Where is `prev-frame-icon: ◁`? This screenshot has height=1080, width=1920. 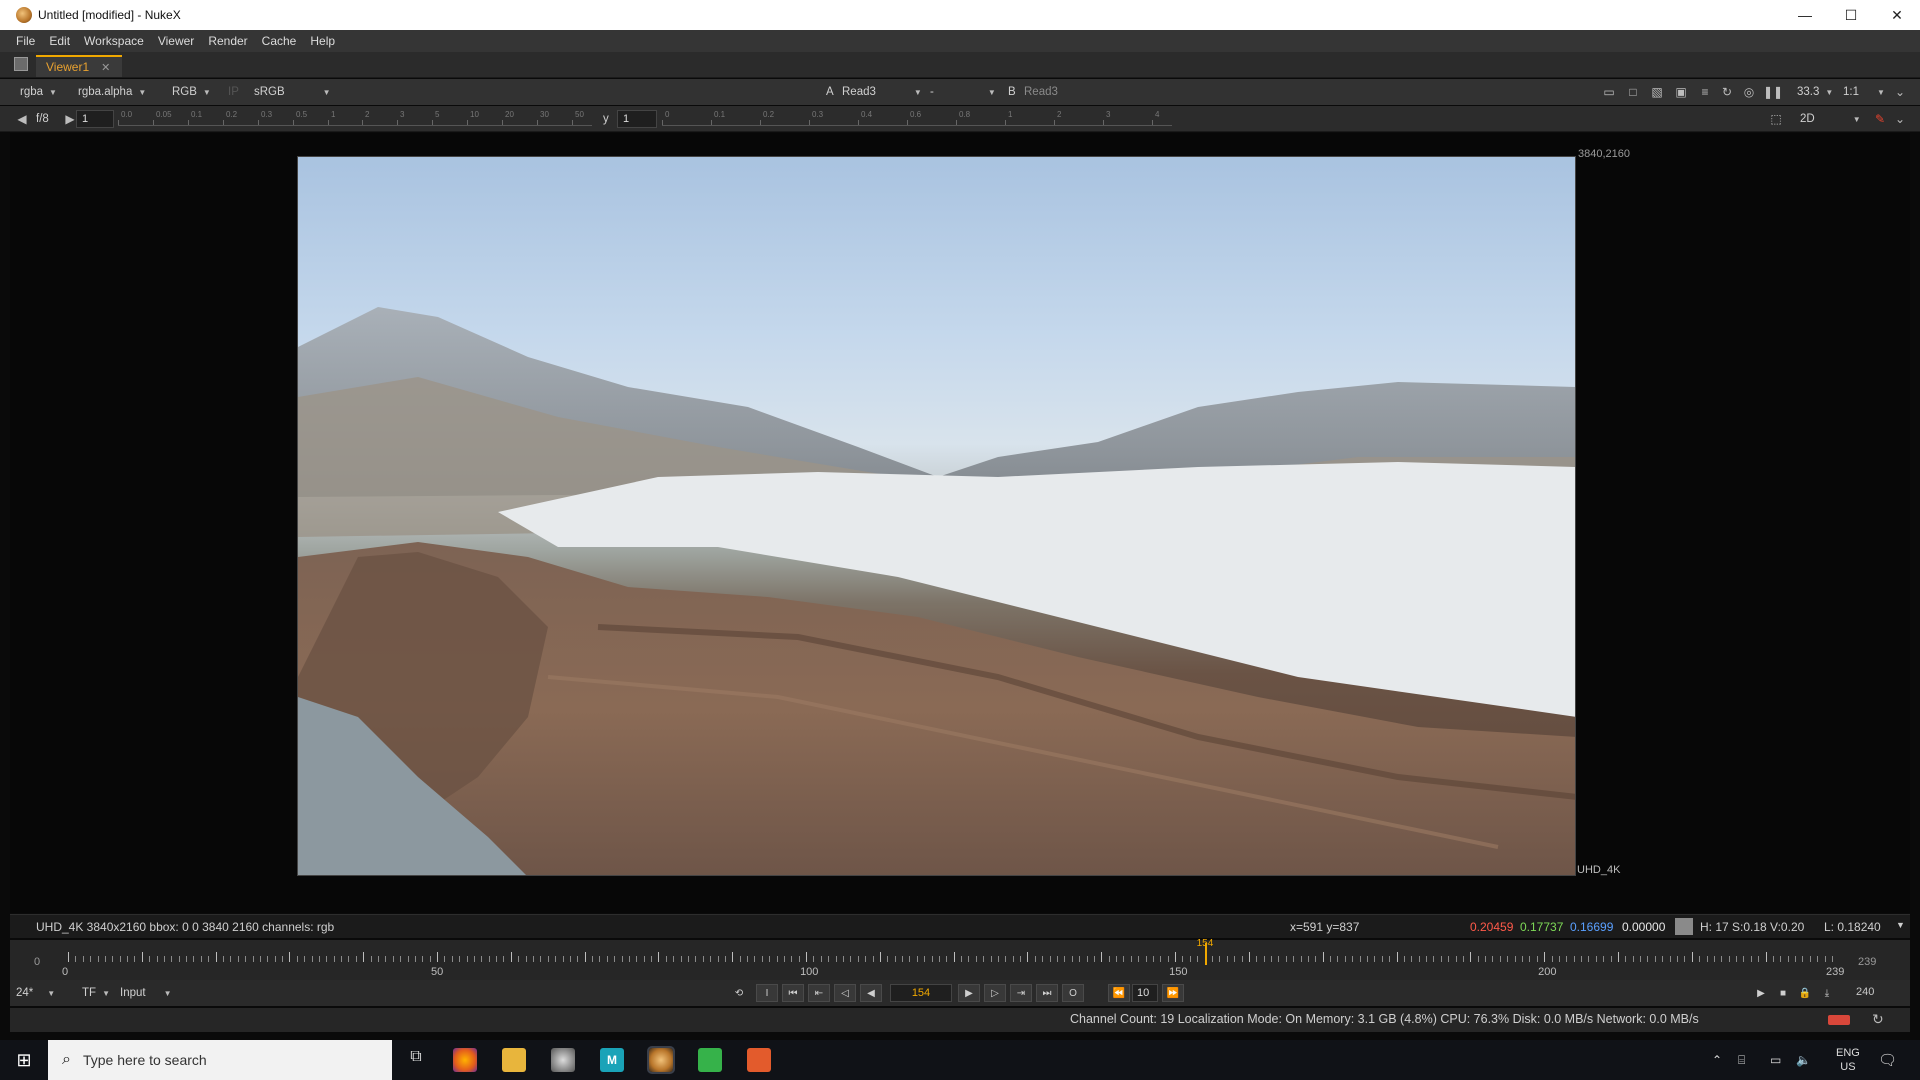
prev-frame-icon: ◁ is located at coordinates (845, 993).